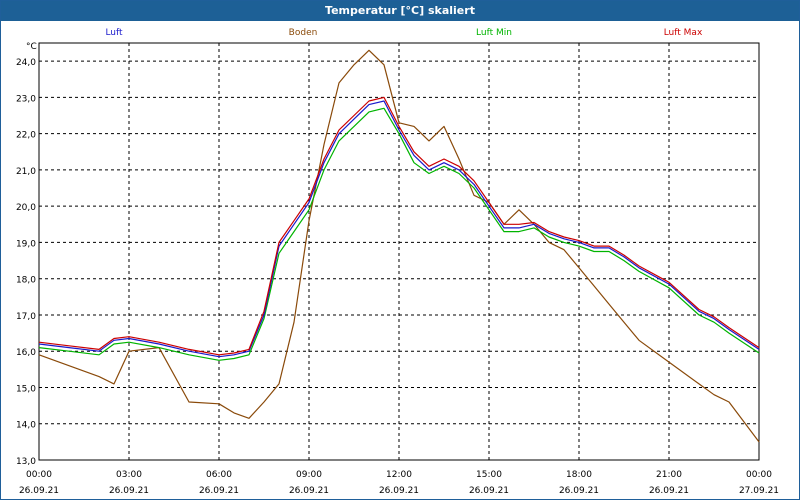  I want to click on legend-label-boden: Boden, so click(303, 33).